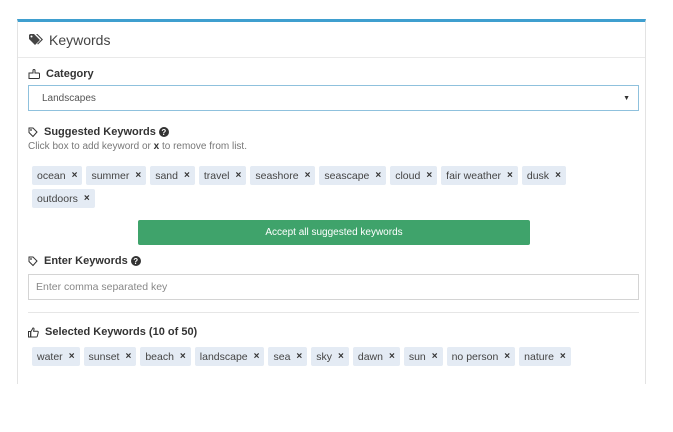 This screenshot has height=432, width=673. I want to click on suggested-chip: summer ×, so click(116, 175).